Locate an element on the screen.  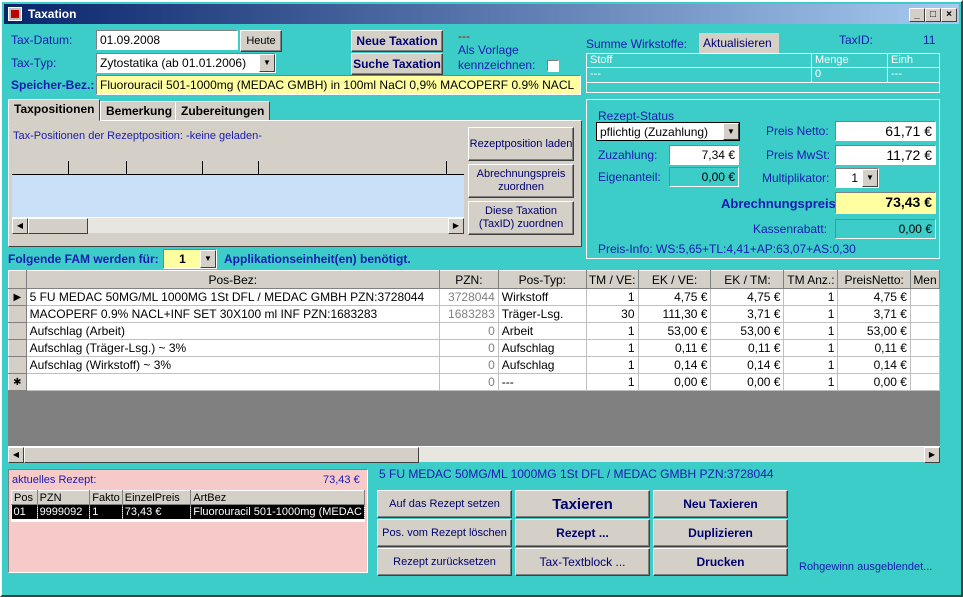
abrechnungspreis-zuordnen-button: Abrechnungspreis zuordnen is located at coordinates (521, 181).